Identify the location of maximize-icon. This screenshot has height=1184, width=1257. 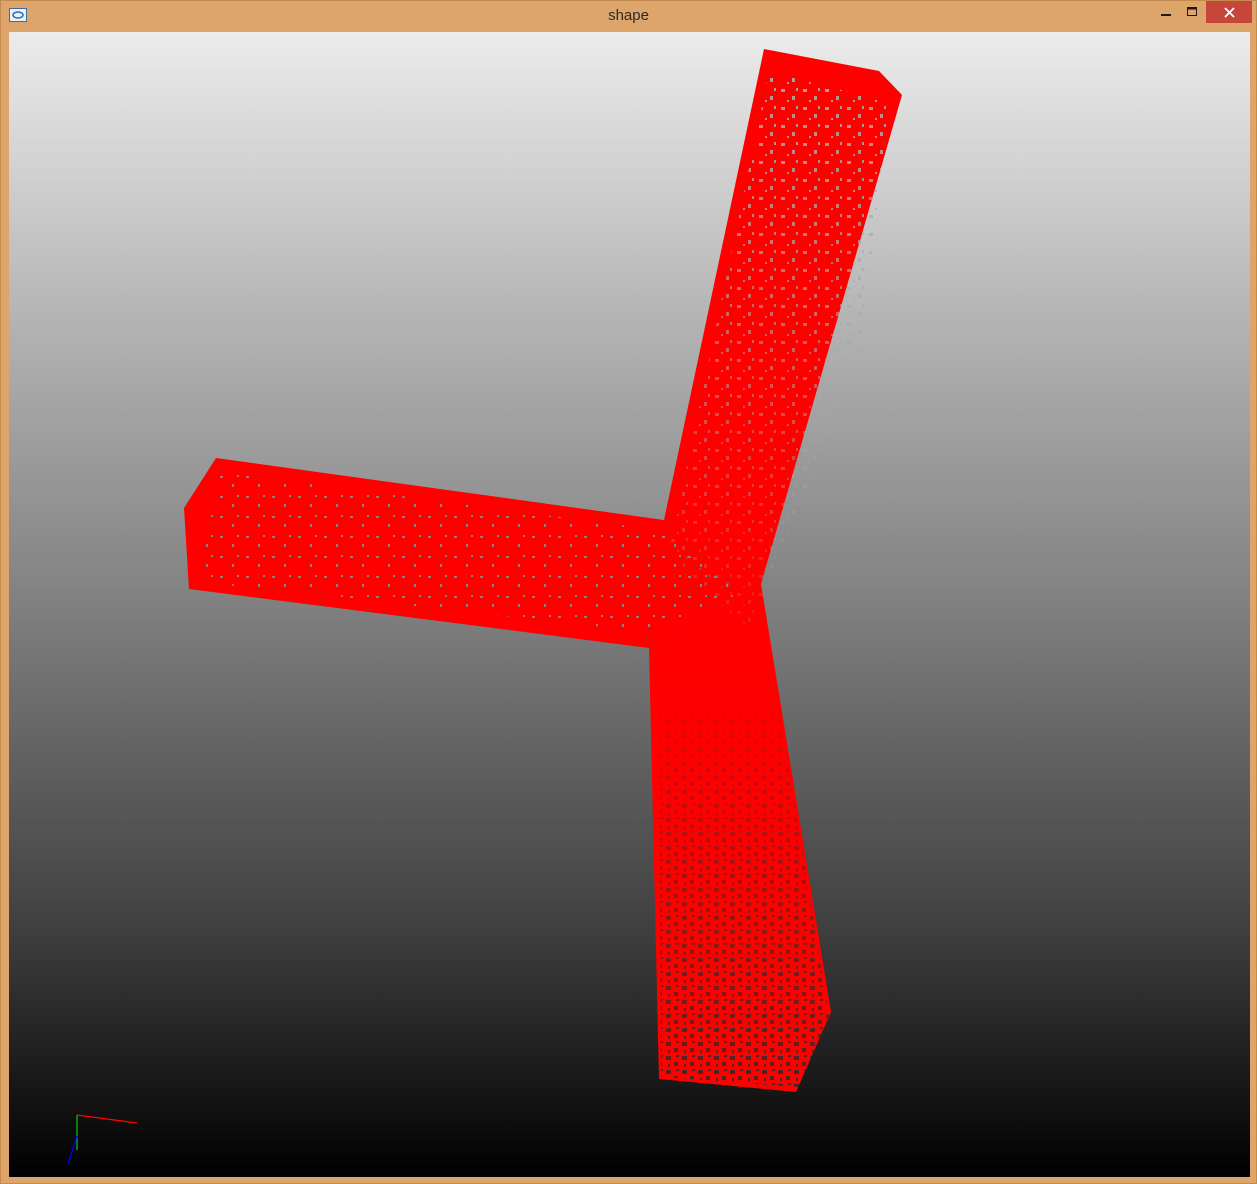
(1192, 11).